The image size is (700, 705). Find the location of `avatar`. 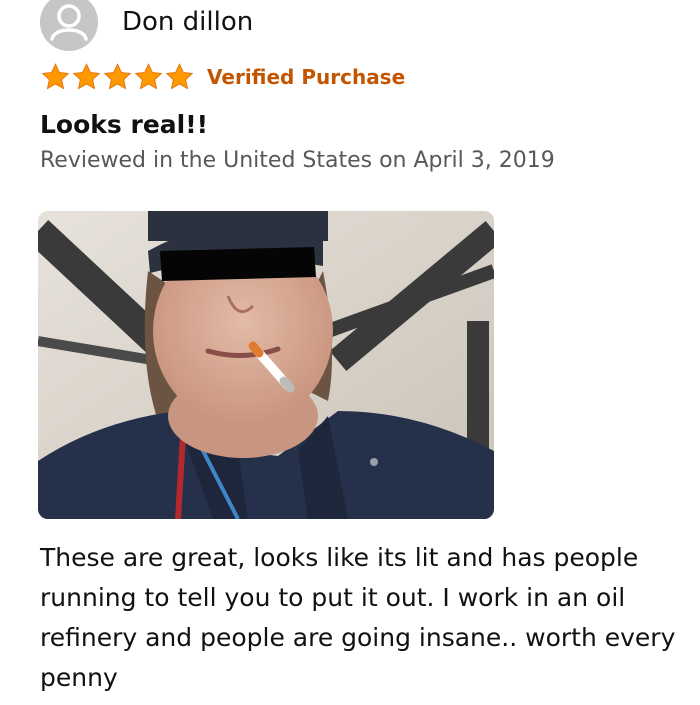

avatar is located at coordinates (69, 25).